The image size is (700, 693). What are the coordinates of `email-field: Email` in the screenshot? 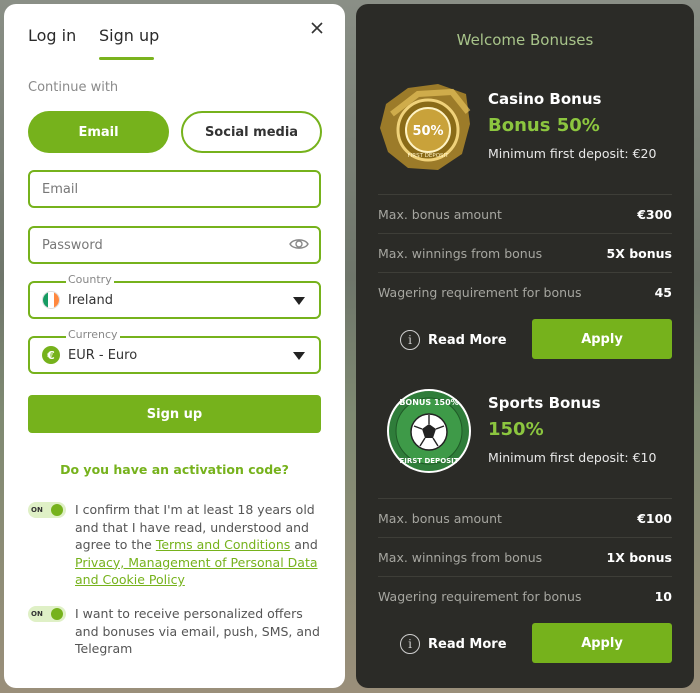 It's located at (174, 189).